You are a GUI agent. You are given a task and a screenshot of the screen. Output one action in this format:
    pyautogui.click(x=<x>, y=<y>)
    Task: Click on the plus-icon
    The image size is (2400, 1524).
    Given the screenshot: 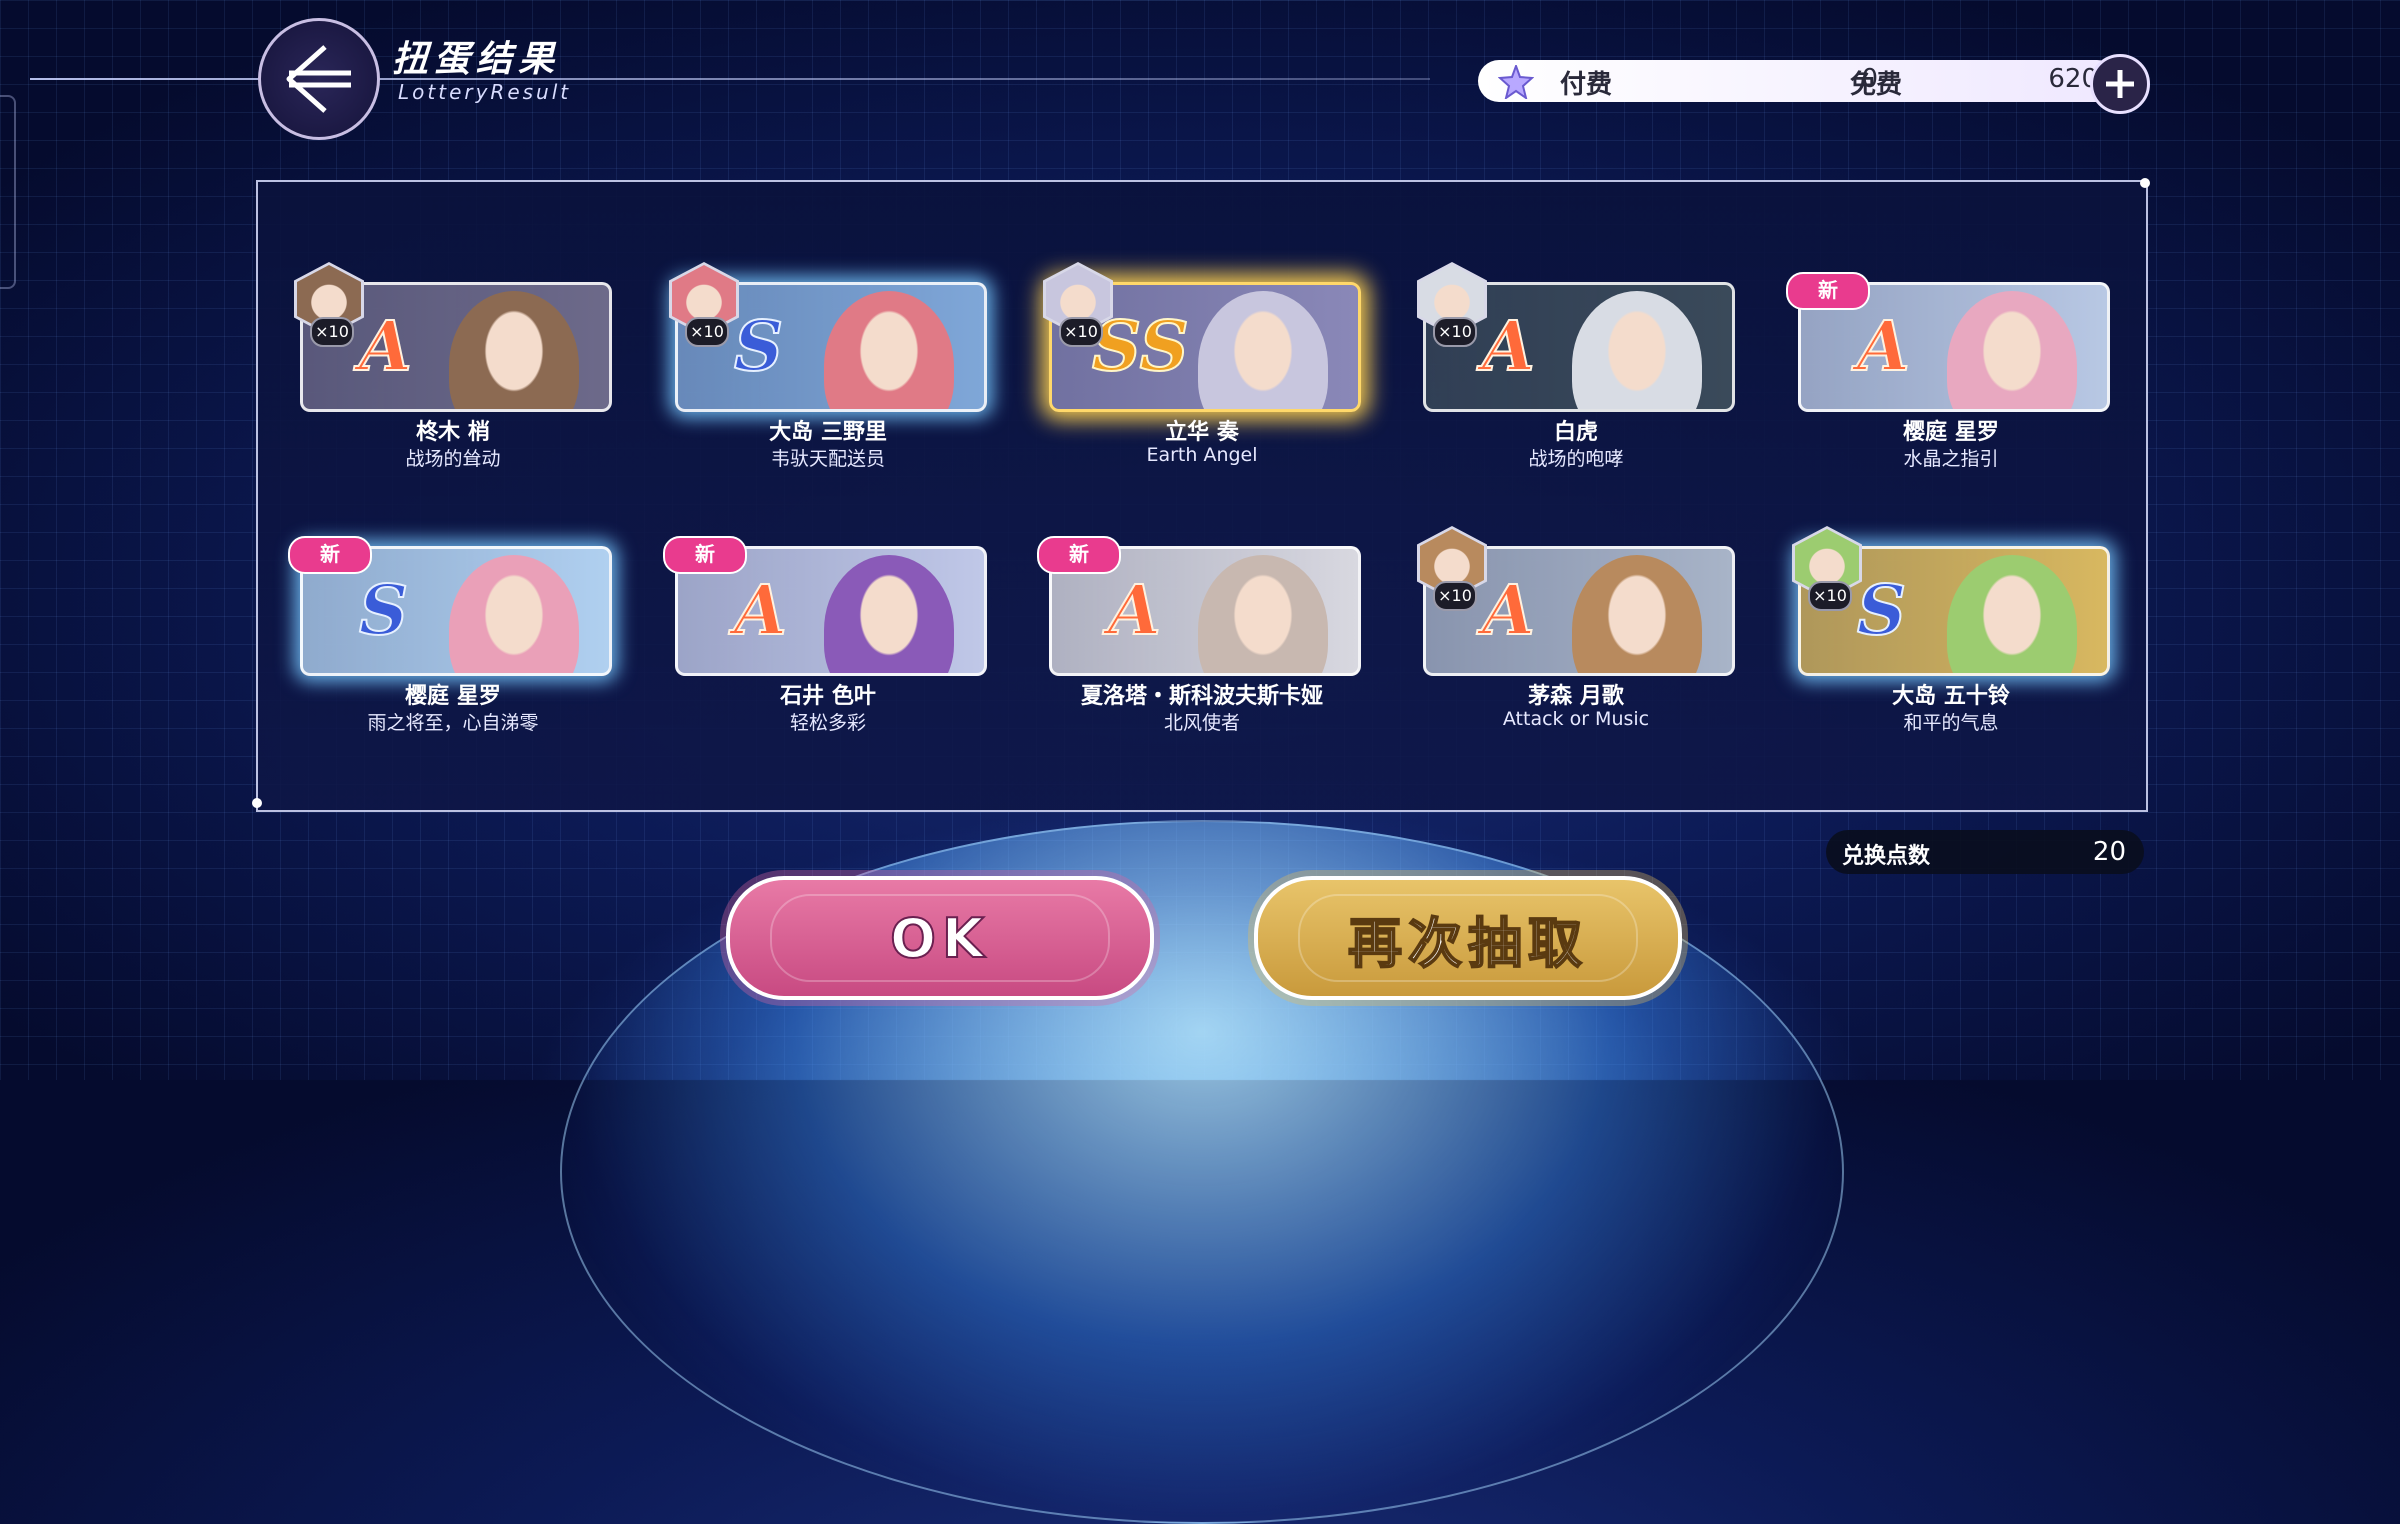 What is the action you would take?
    pyautogui.click(x=2120, y=84)
    